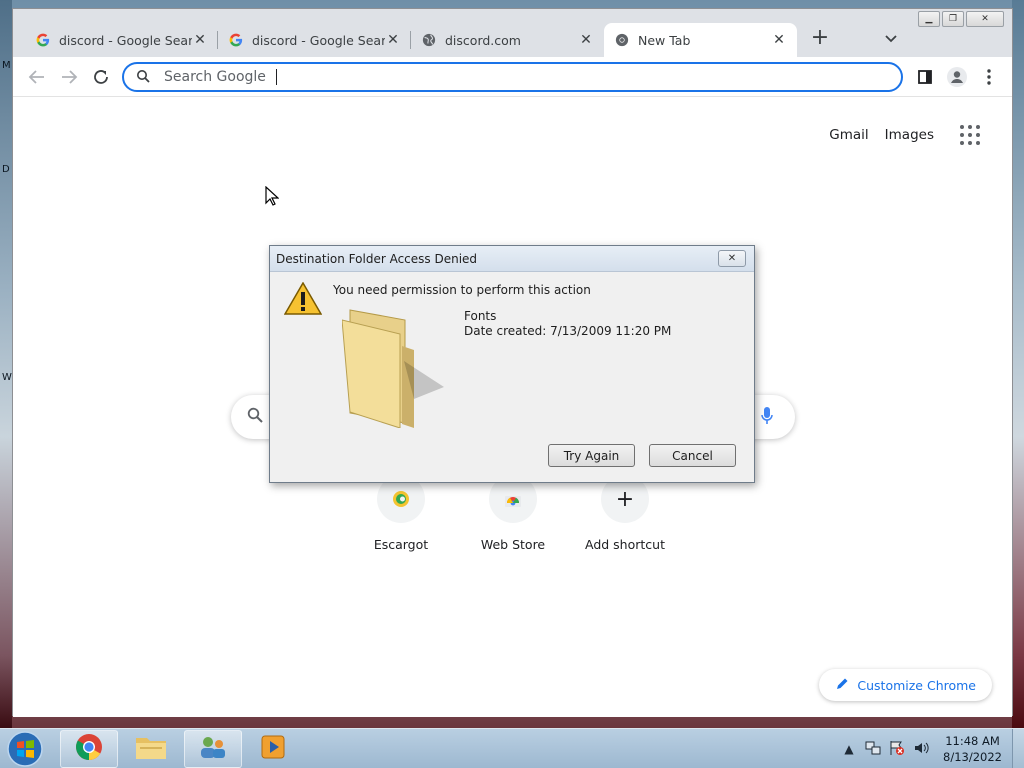 The width and height of the screenshot is (1024, 768). I want to click on system-tray: ▲ 11:48 AM 8/13/2022, so click(930, 748).